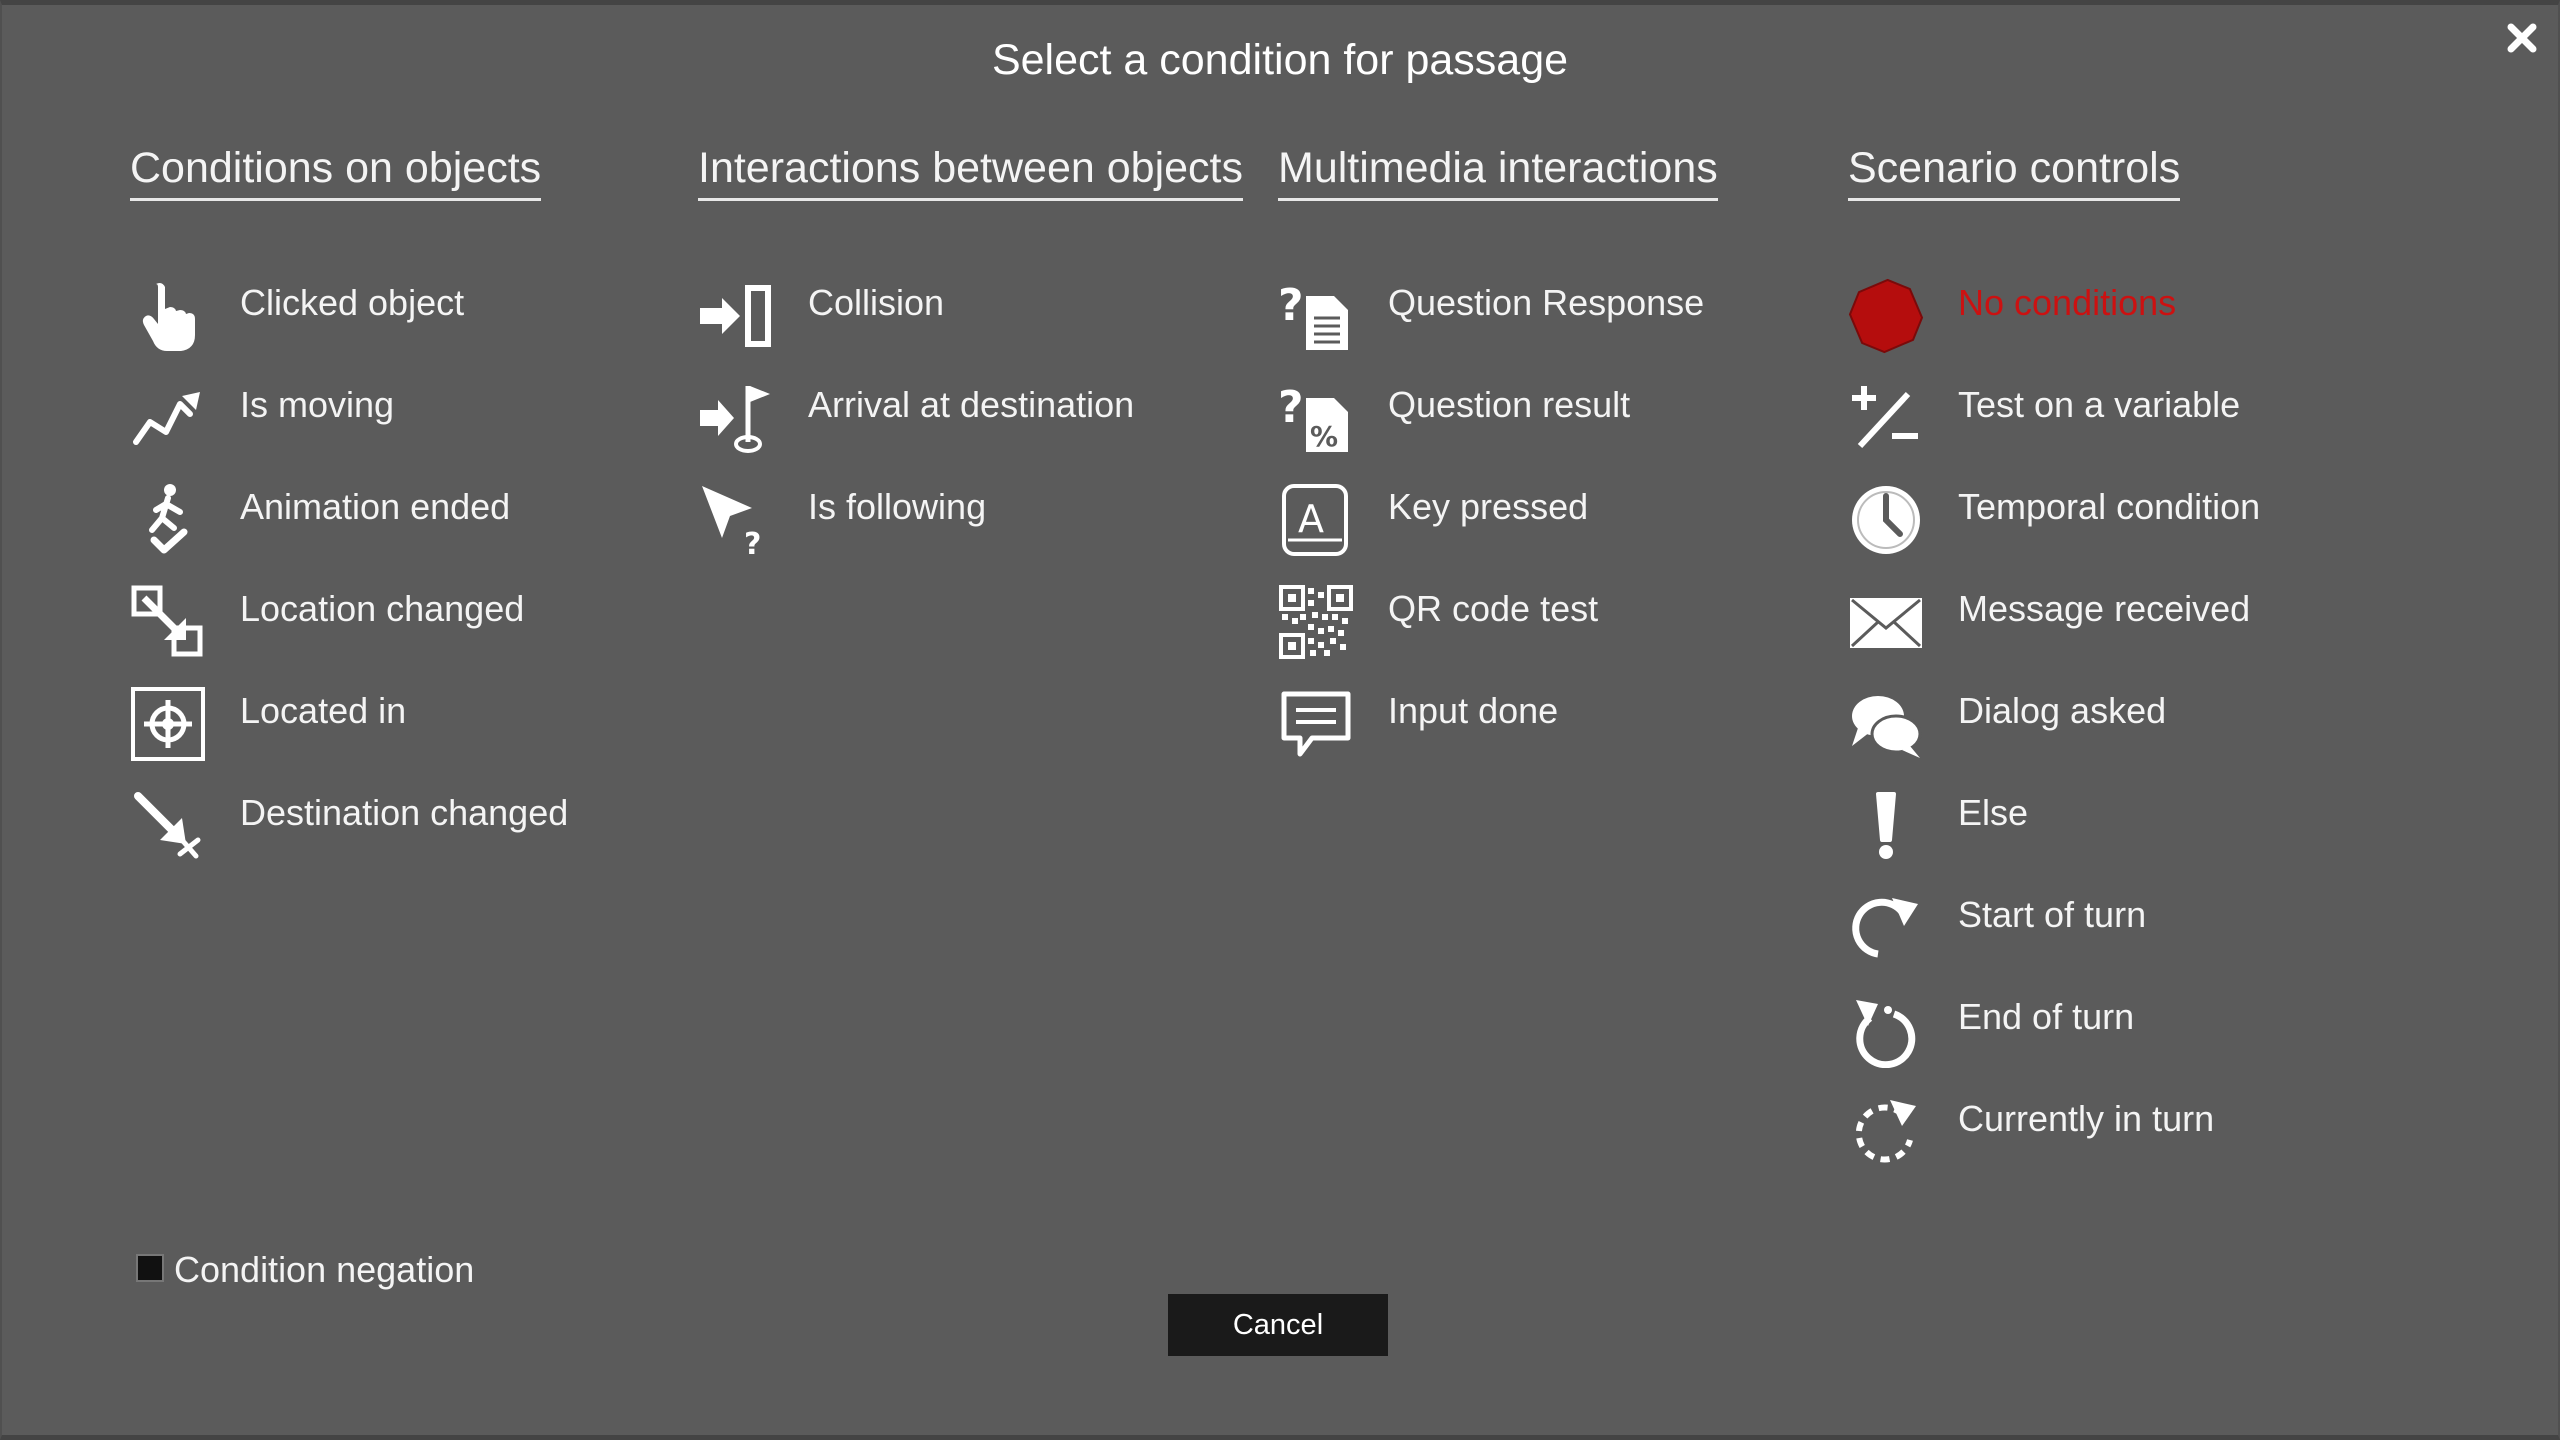 The width and height of the screenshot is (2560, 1440). I want to click on condition-destination-changed: Destination changed, so click(400, 828).